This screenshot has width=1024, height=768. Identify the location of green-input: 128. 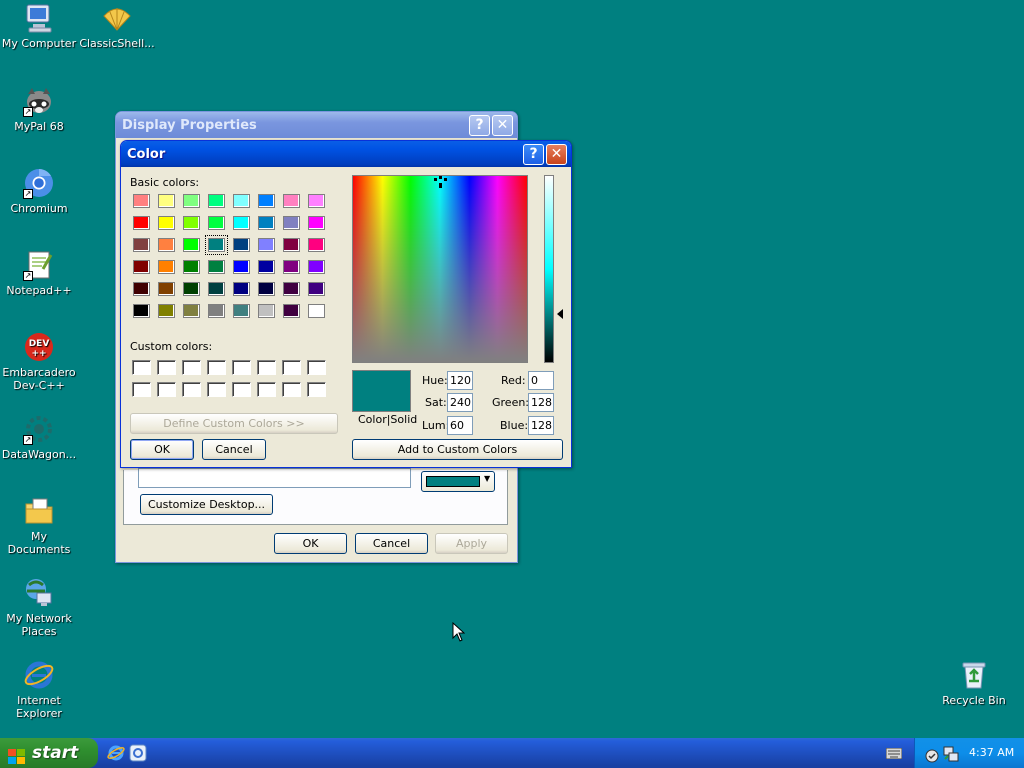
(541, 402).